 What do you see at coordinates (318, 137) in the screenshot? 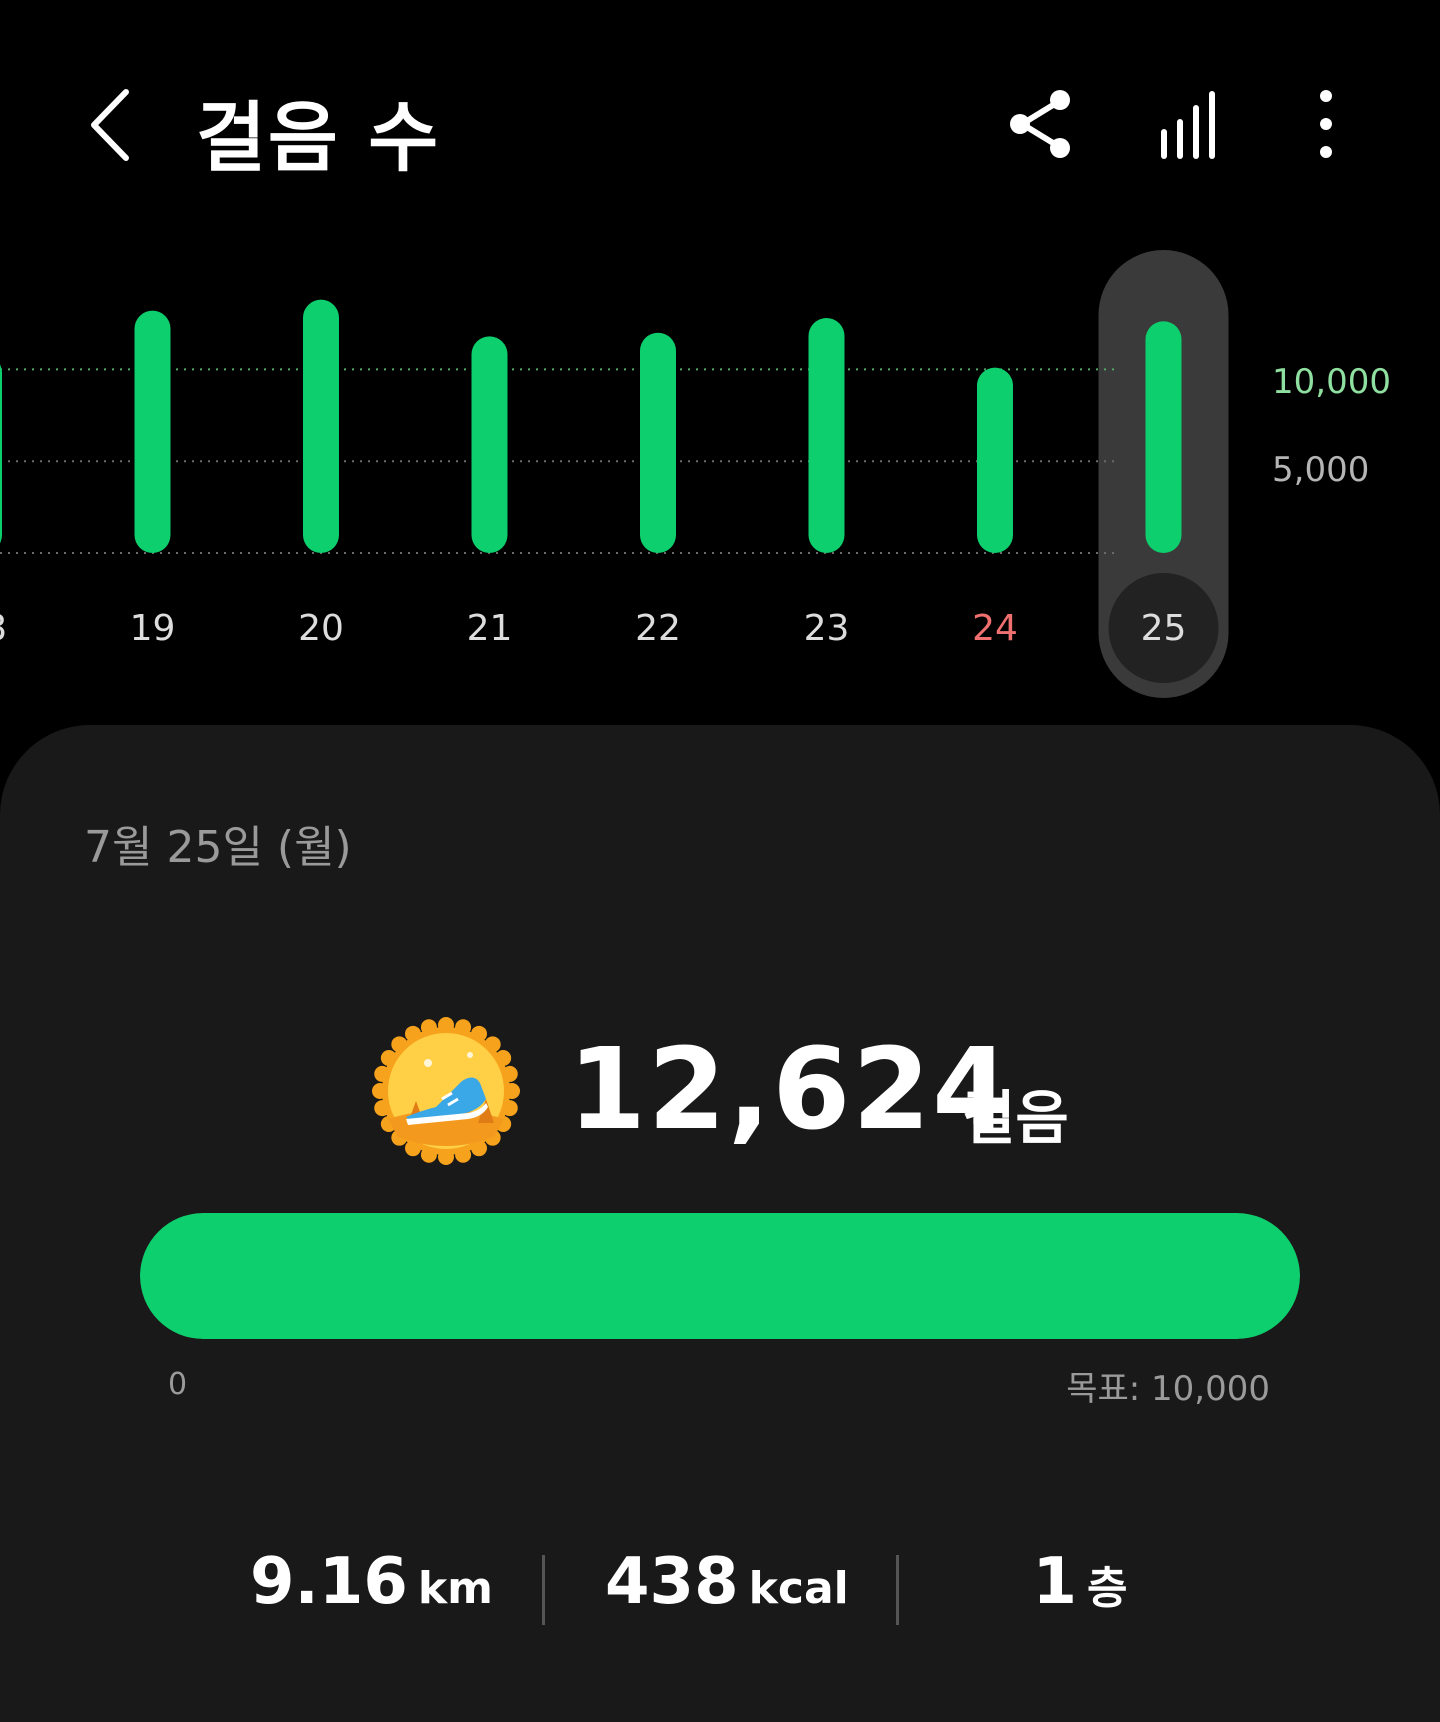
I see `page-title: 걸음 수` at bounding box center [318, 137].